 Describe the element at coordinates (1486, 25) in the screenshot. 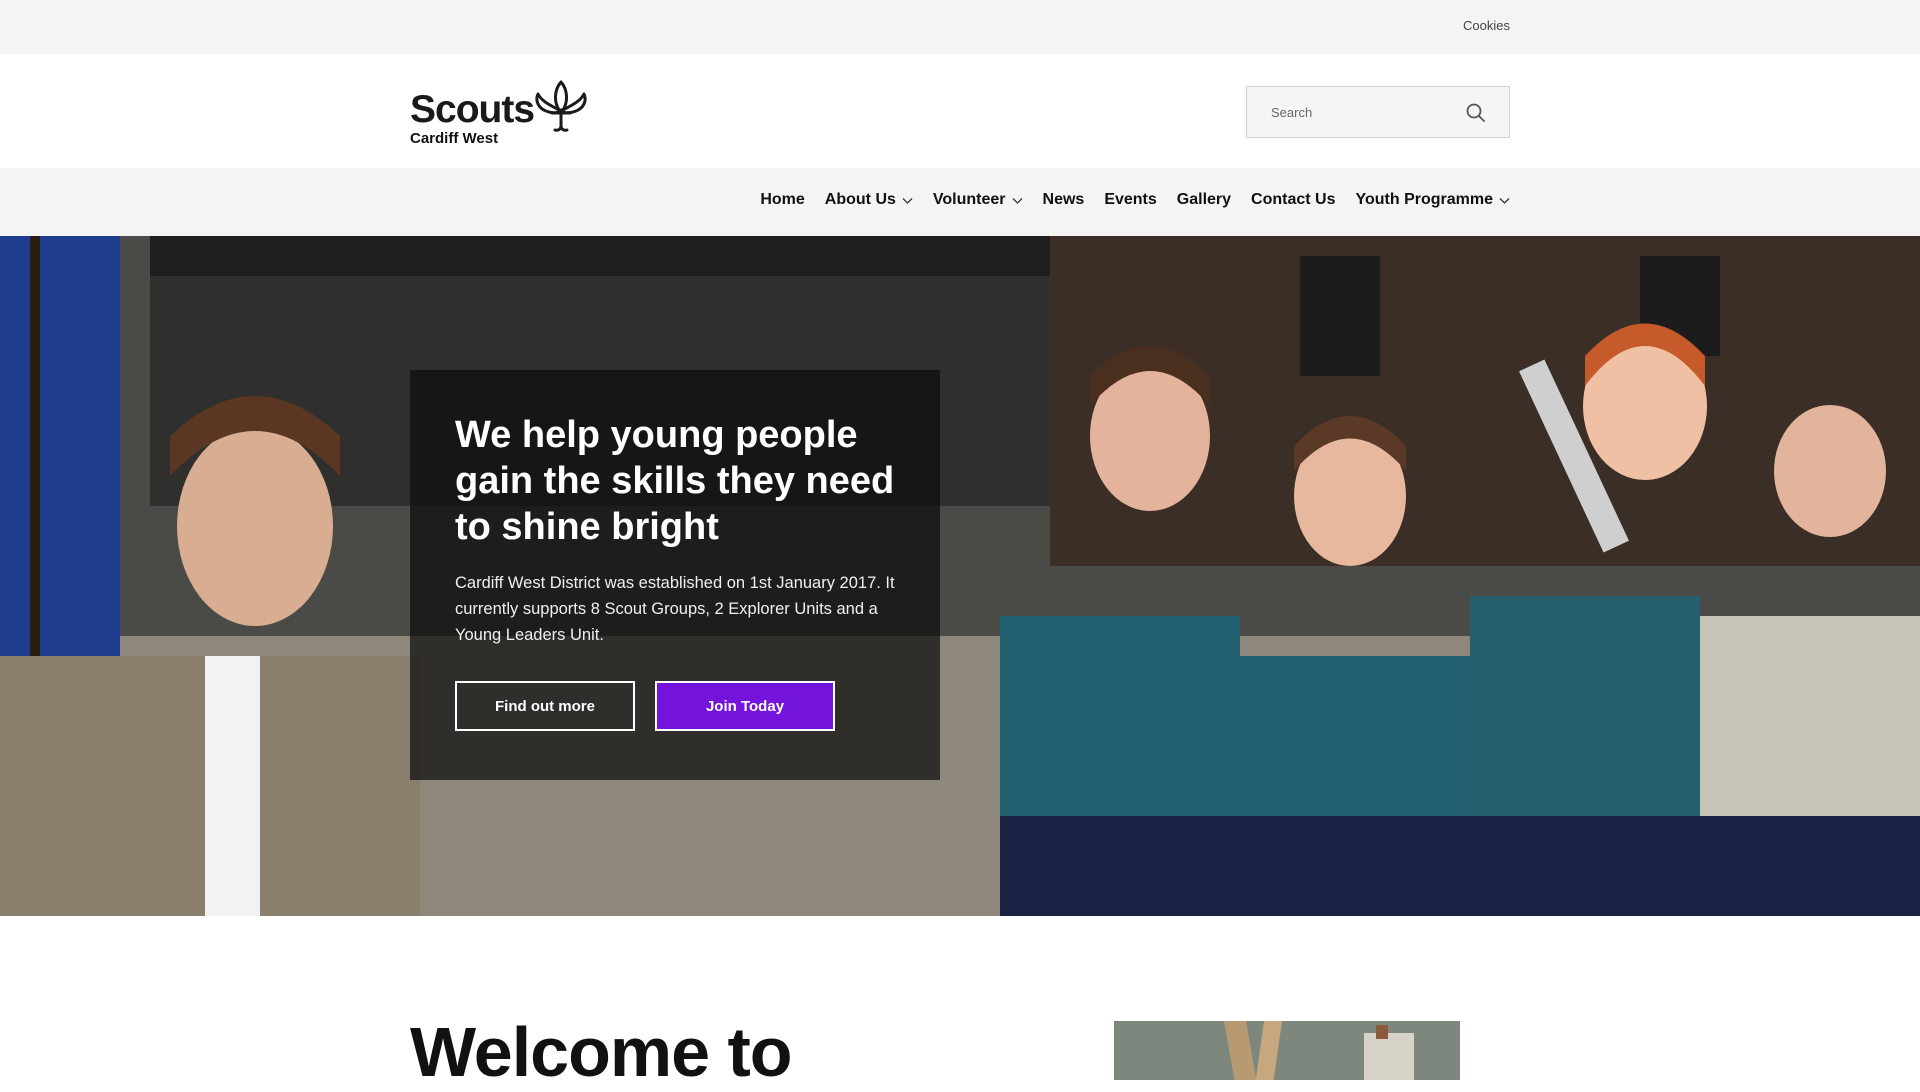

I see `cookies-link: Cookies` at that location.